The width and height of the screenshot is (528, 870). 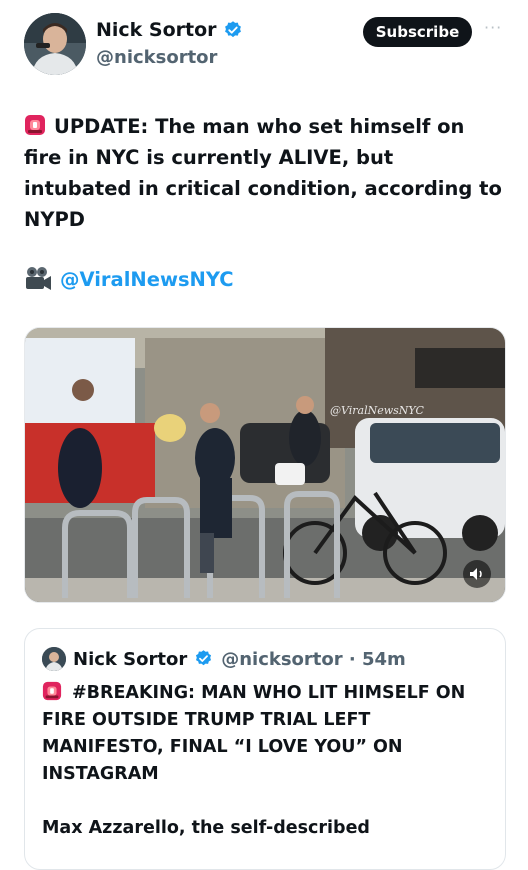 What do you see at coordinates (54, 659) in the screenshot?
I see `quoted-author-avatar` at bounding box center [54, 659].